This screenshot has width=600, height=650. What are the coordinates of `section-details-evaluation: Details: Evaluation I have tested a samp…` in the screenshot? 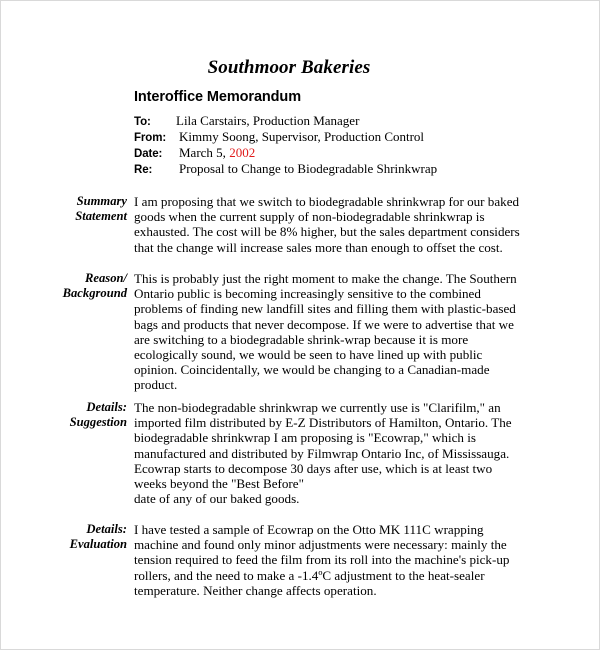 It's located at (300, 560).